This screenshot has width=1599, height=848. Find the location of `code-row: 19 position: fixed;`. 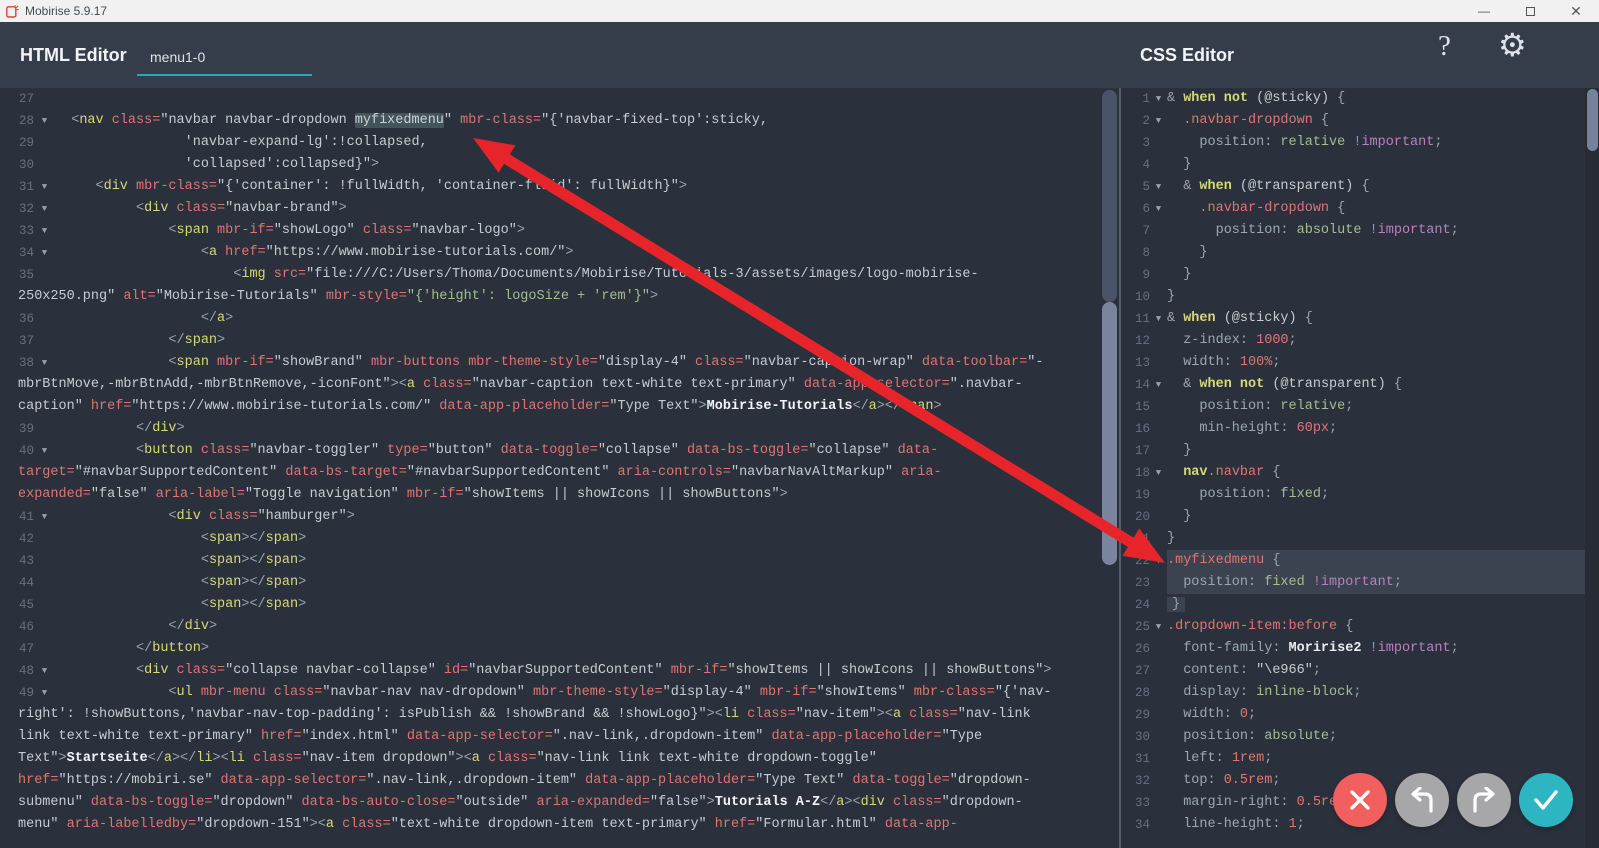

code-row: 19 position: fixed; is located at coordinates (1353, 495).